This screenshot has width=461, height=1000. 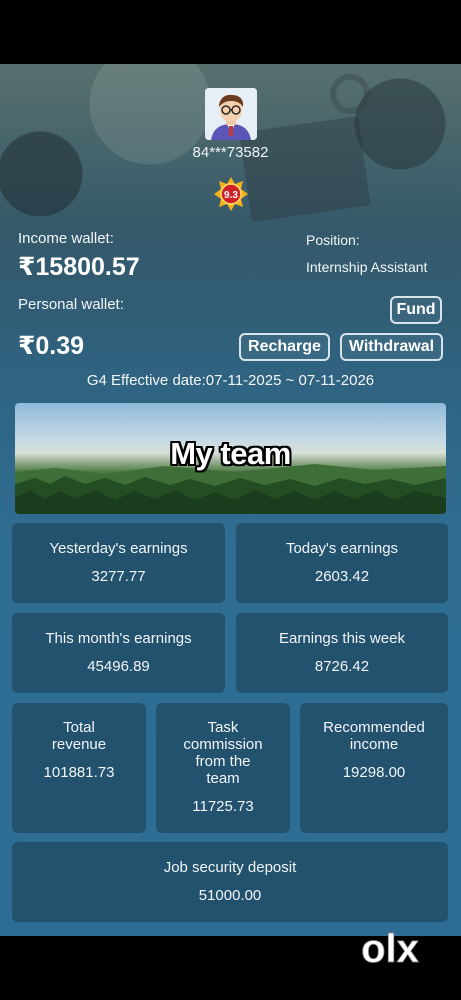 I want to click on task-commission-title-line1: Task, so click(x=223, y=727).